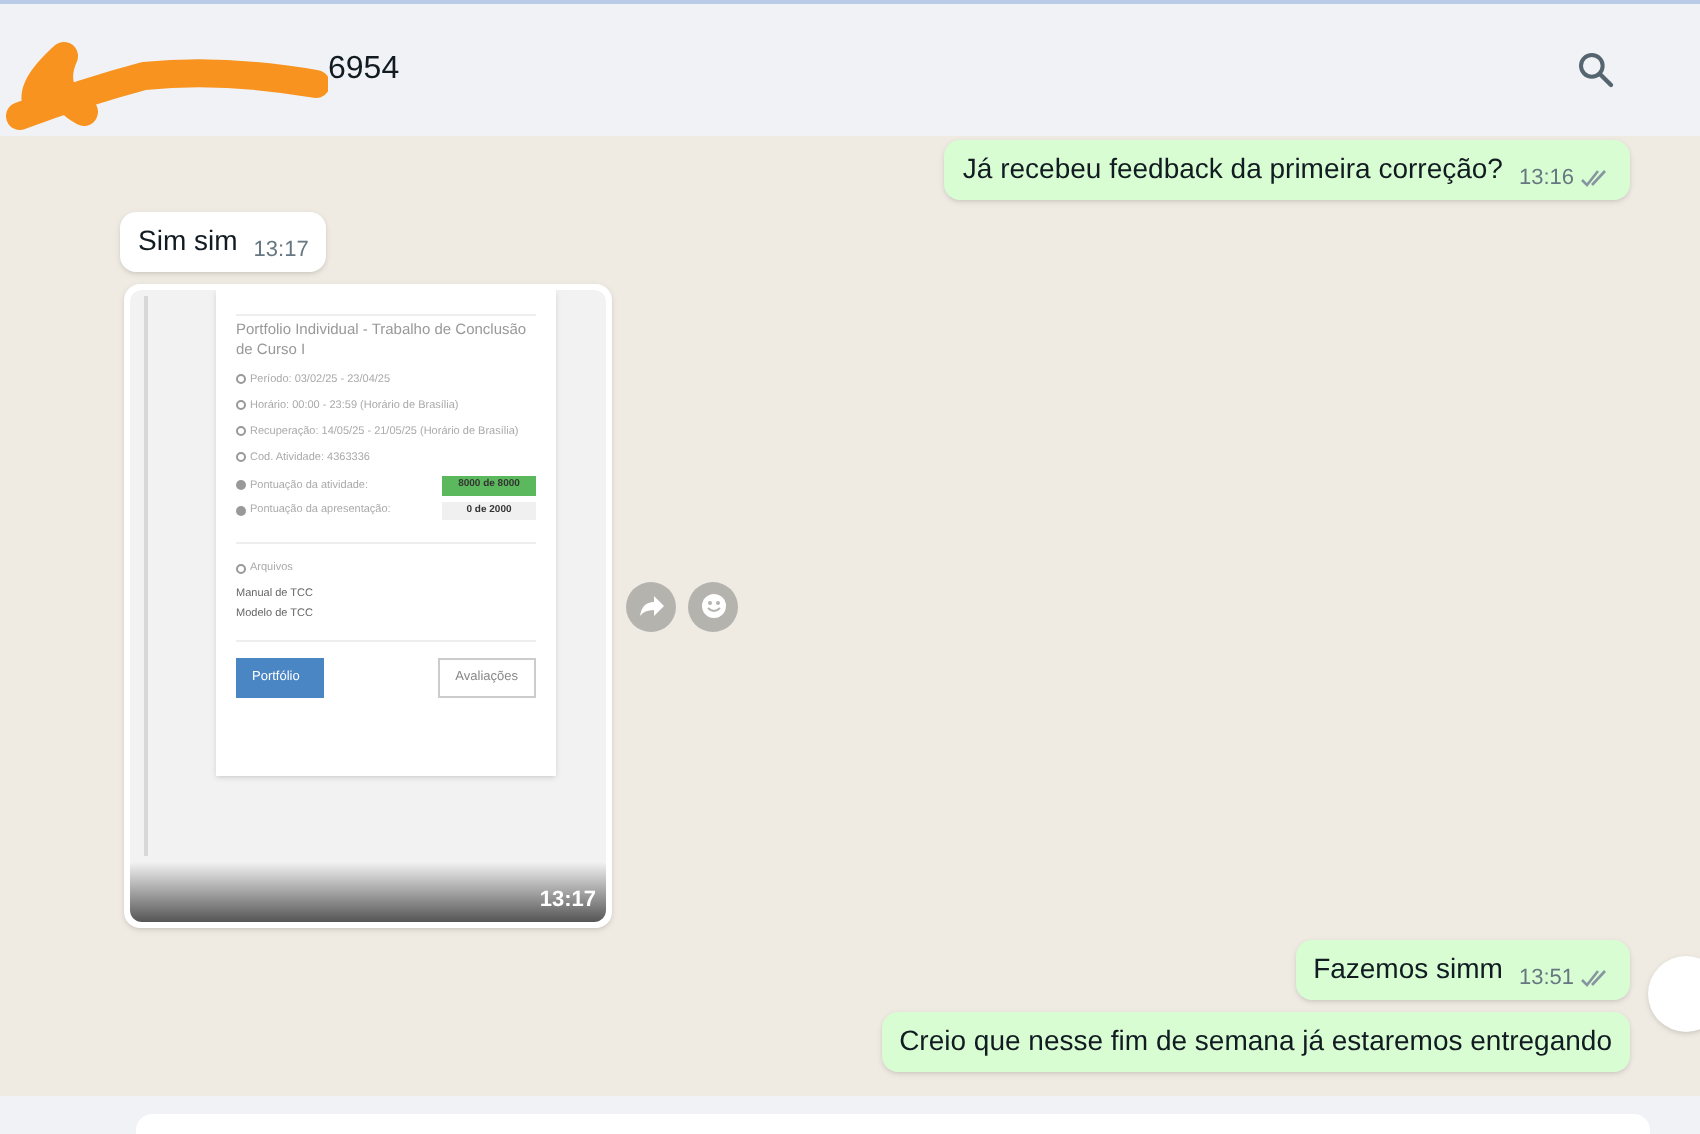  I want to click on contact-name: 6954, so click(364, 70).